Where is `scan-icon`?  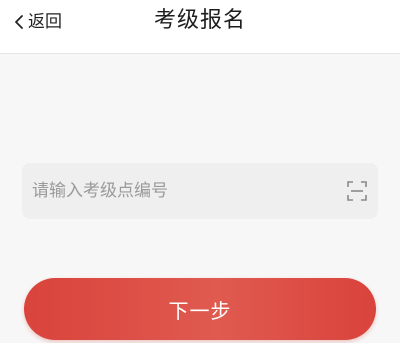 scan-icon is located at coordinates (357, 191).